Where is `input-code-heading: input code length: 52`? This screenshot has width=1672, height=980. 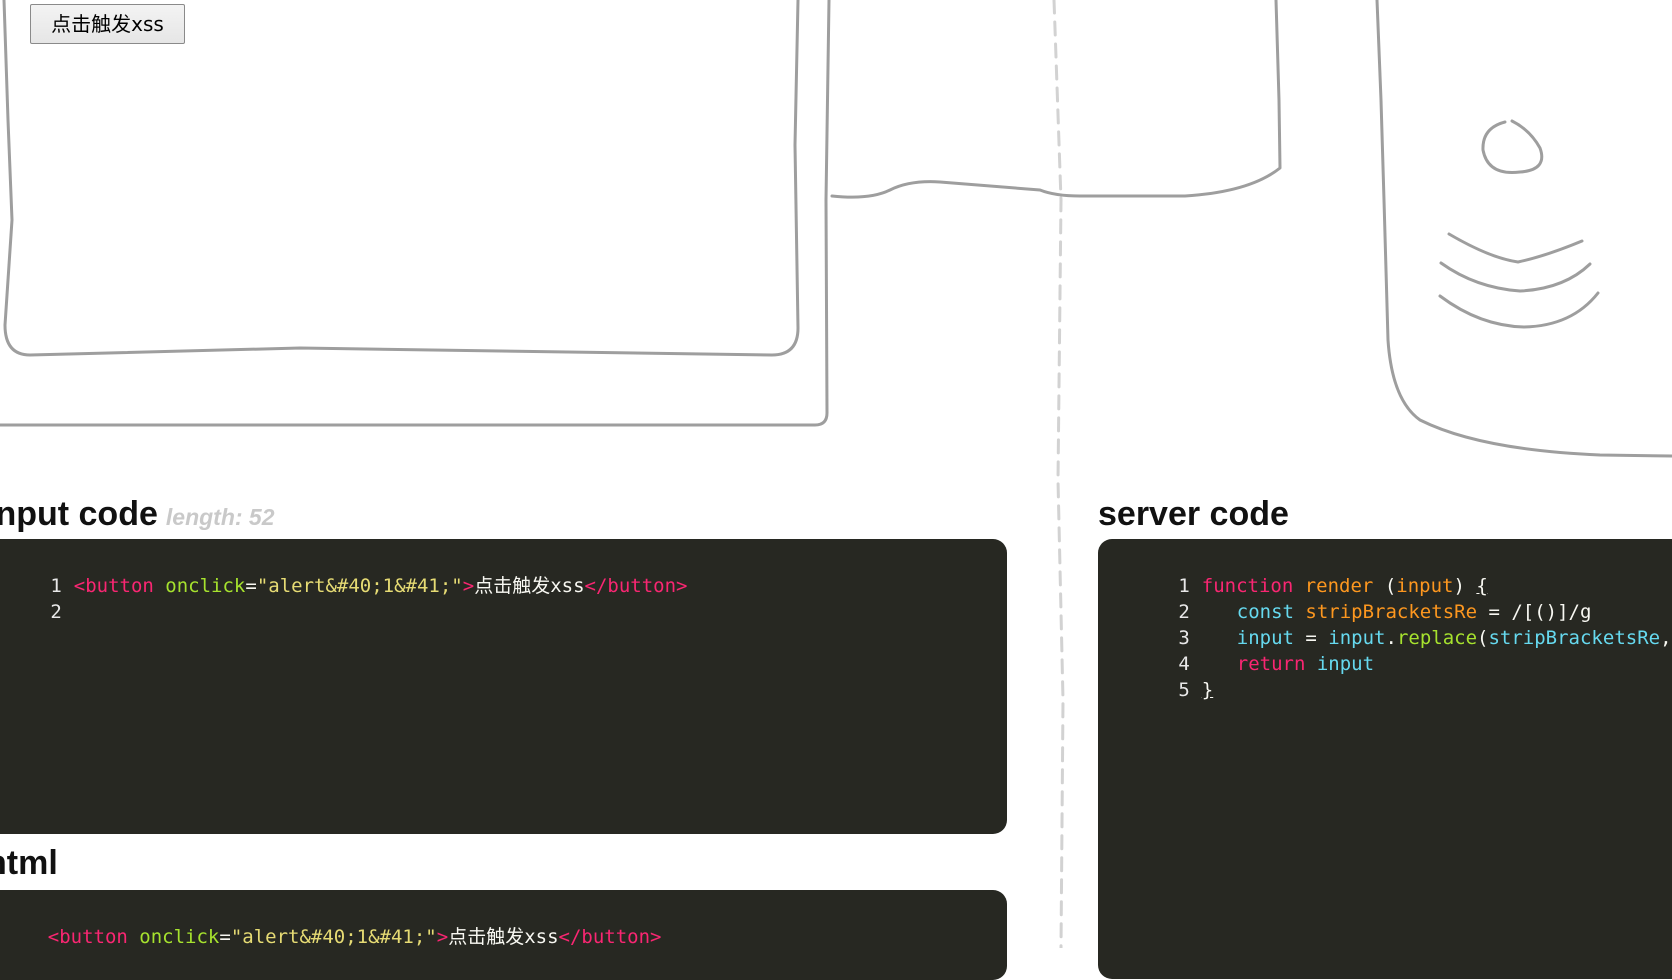 input-code-heading: input code length: 52 is located at coordinates (137, 515).